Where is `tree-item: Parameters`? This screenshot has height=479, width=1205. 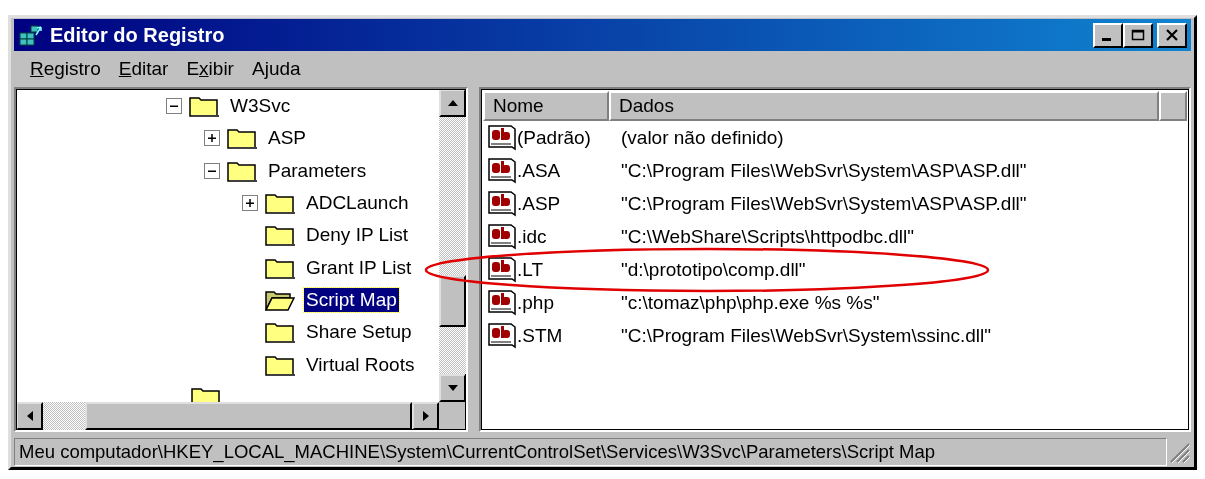 tree-item: Parameters is located at coordinates (317, 170).